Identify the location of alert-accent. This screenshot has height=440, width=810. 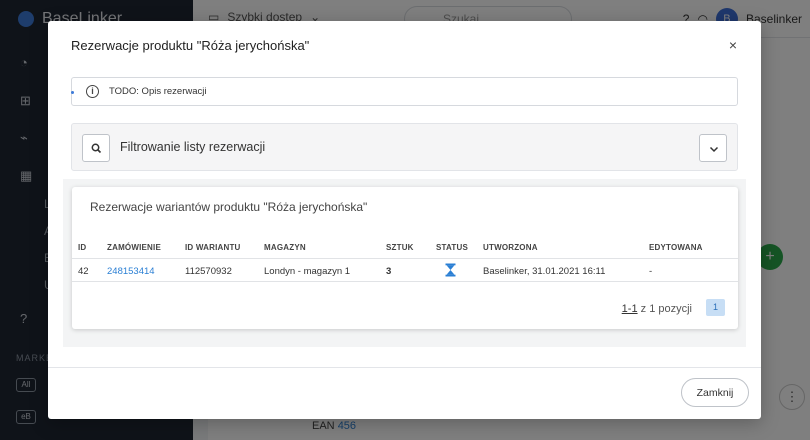
(72, 92).